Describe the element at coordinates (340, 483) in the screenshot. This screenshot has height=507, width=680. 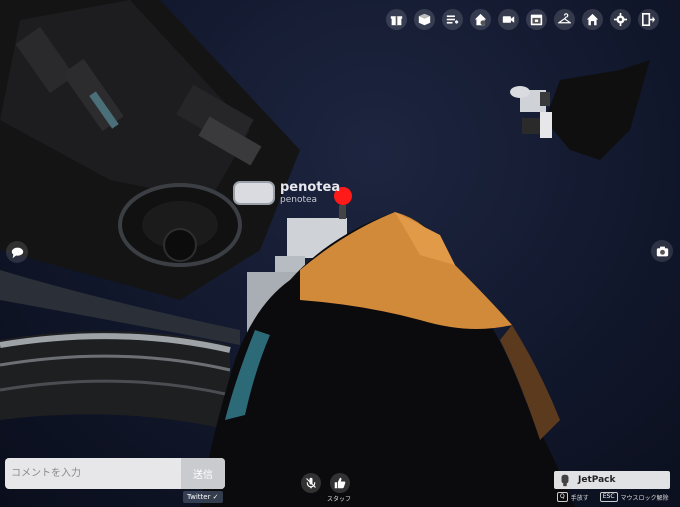
I see `thumbs-up-icon` at that location.